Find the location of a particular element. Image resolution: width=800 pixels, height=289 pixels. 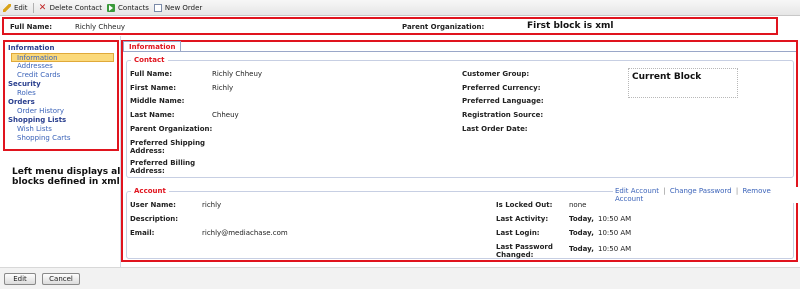

left-menu-annotation-line1: Left menu displays all is located at coordinates (68, 172).